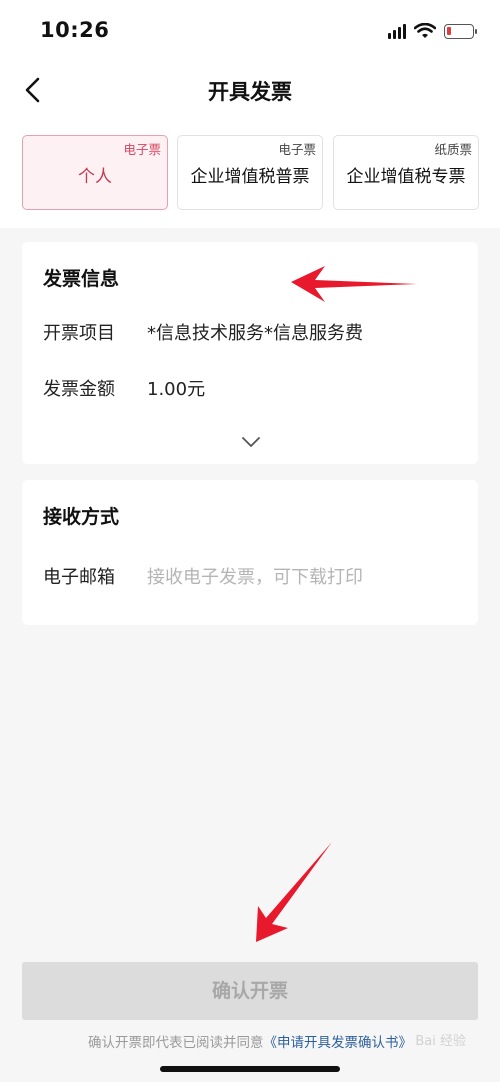 This screenshot has width=500, height=1082. I want to click on invoice-info-title: 发票信息, so click(81, 279).